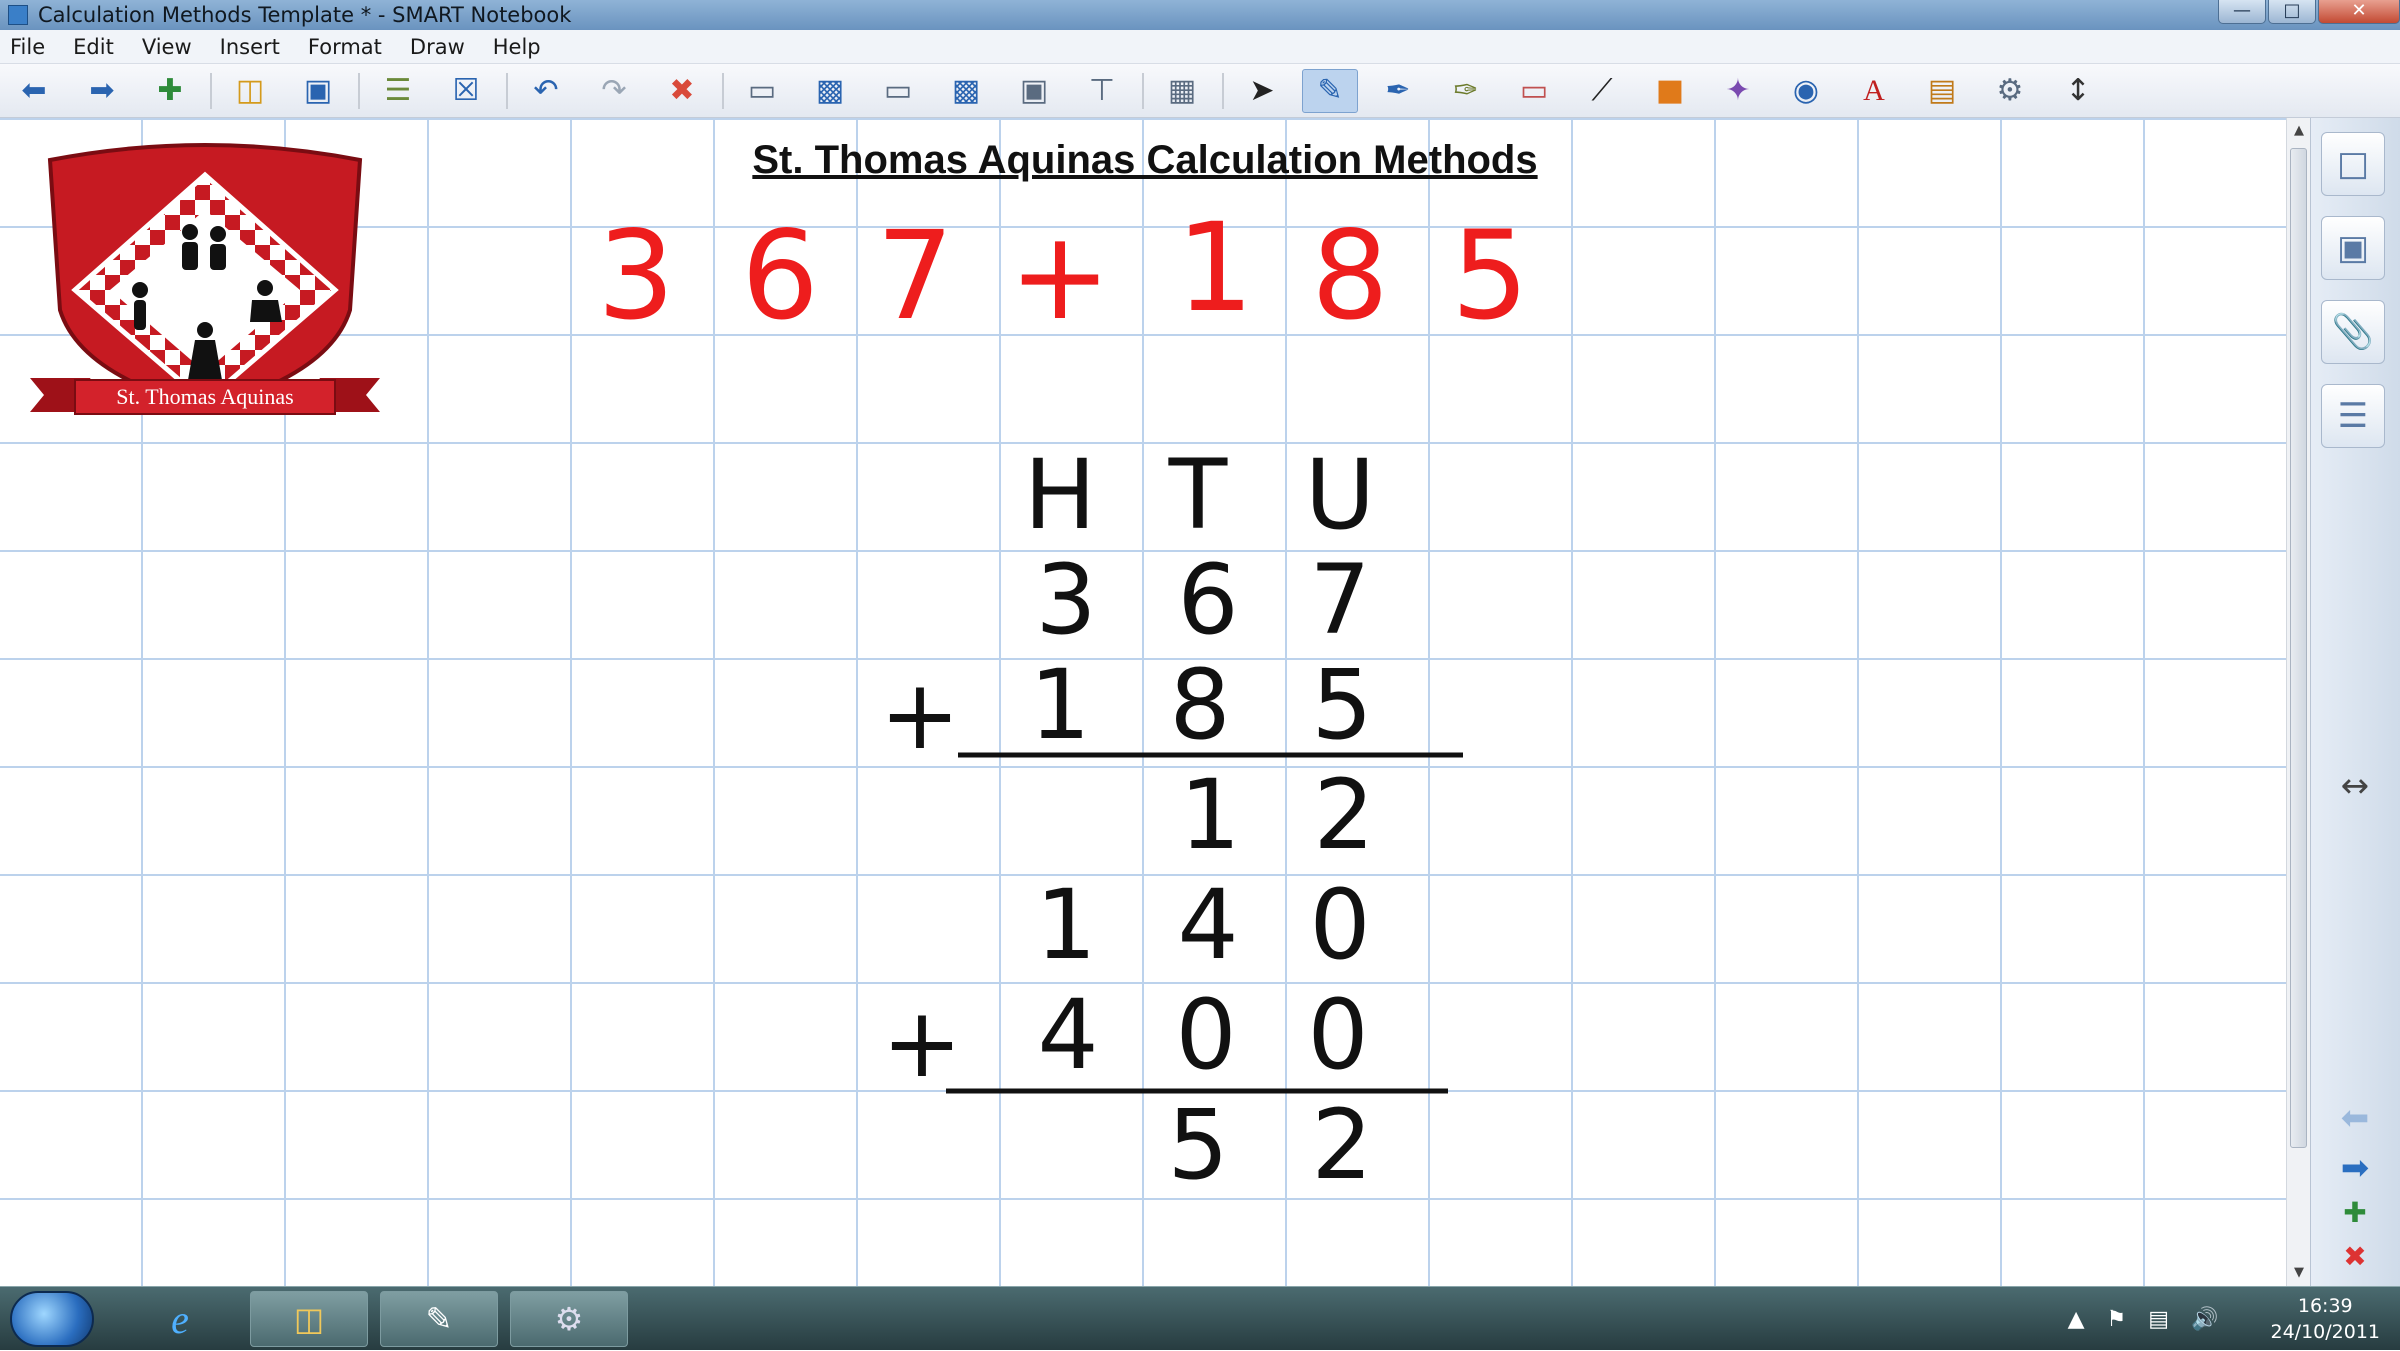 The height and width of the screenshot is (1351, 2400). I want to click on smart-tools-icon: ⚙, so click(569, 1319).